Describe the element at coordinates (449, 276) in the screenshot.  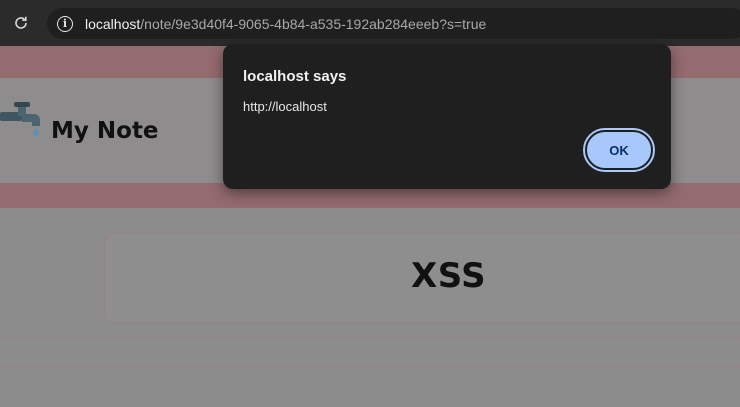
I see `note-title: XSS` at that location.